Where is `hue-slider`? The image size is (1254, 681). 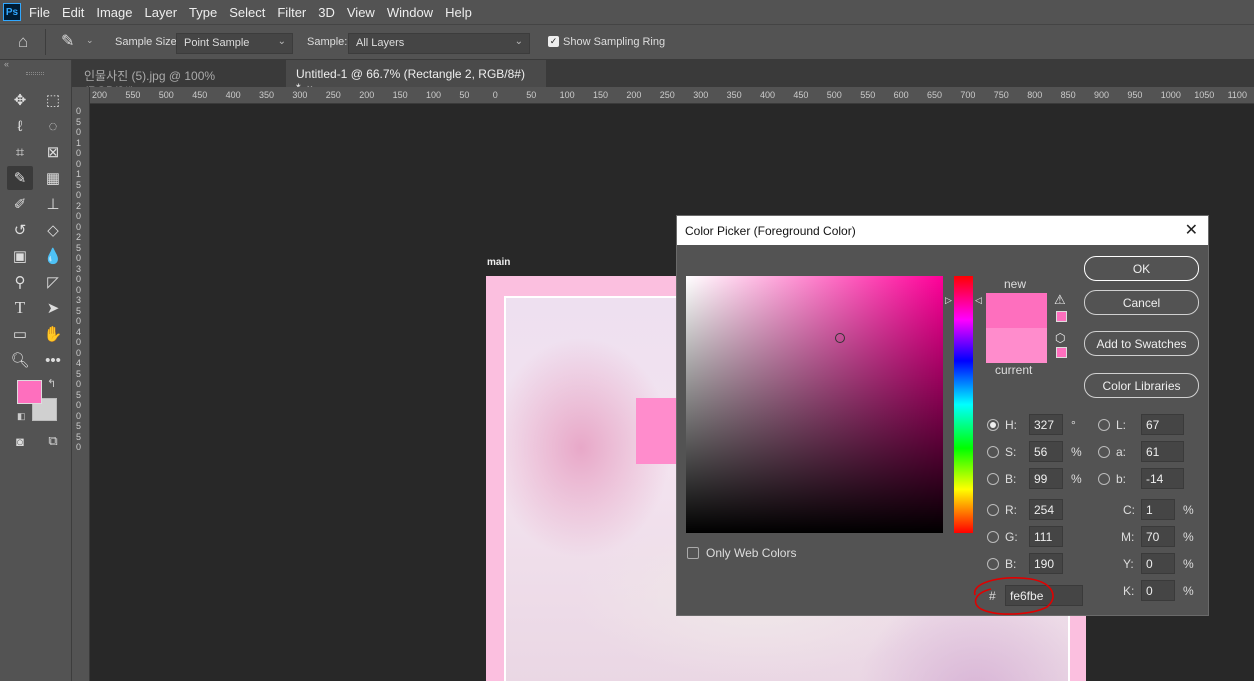
hue-slider is located at coordinates (963, 404).